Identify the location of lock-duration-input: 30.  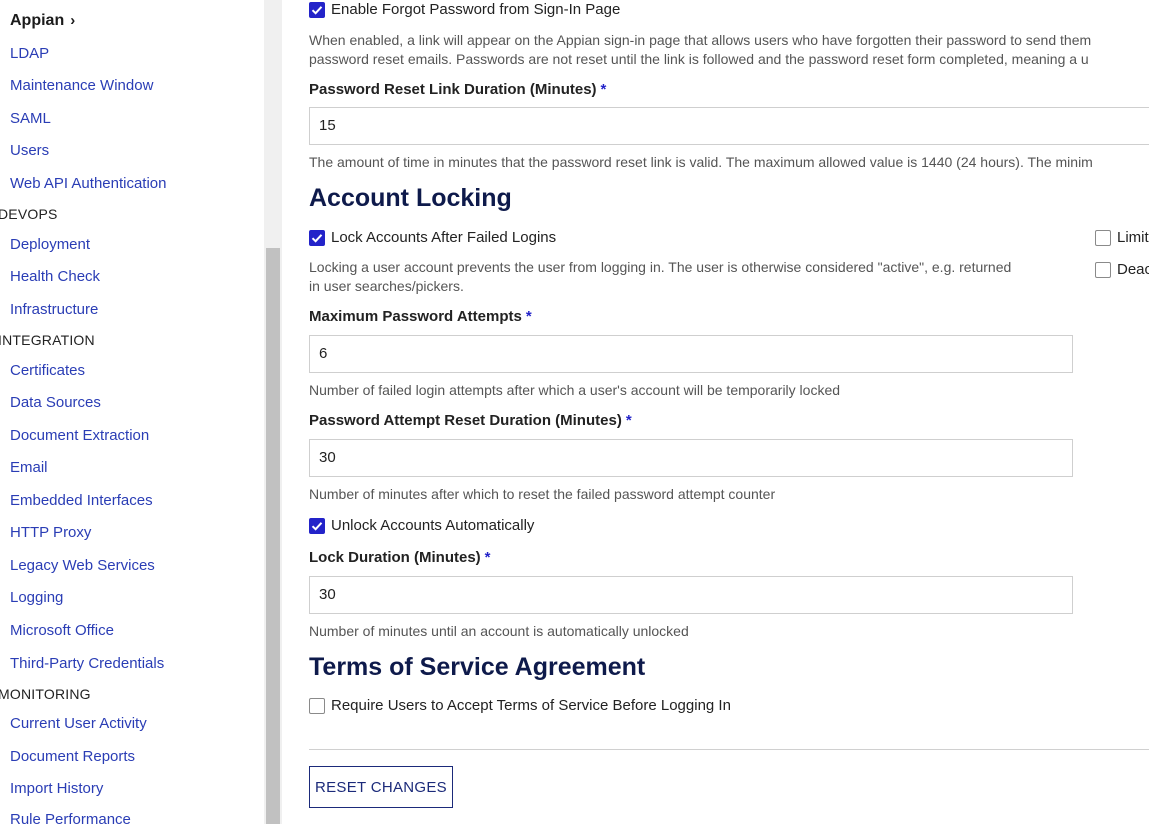
(691, 595).